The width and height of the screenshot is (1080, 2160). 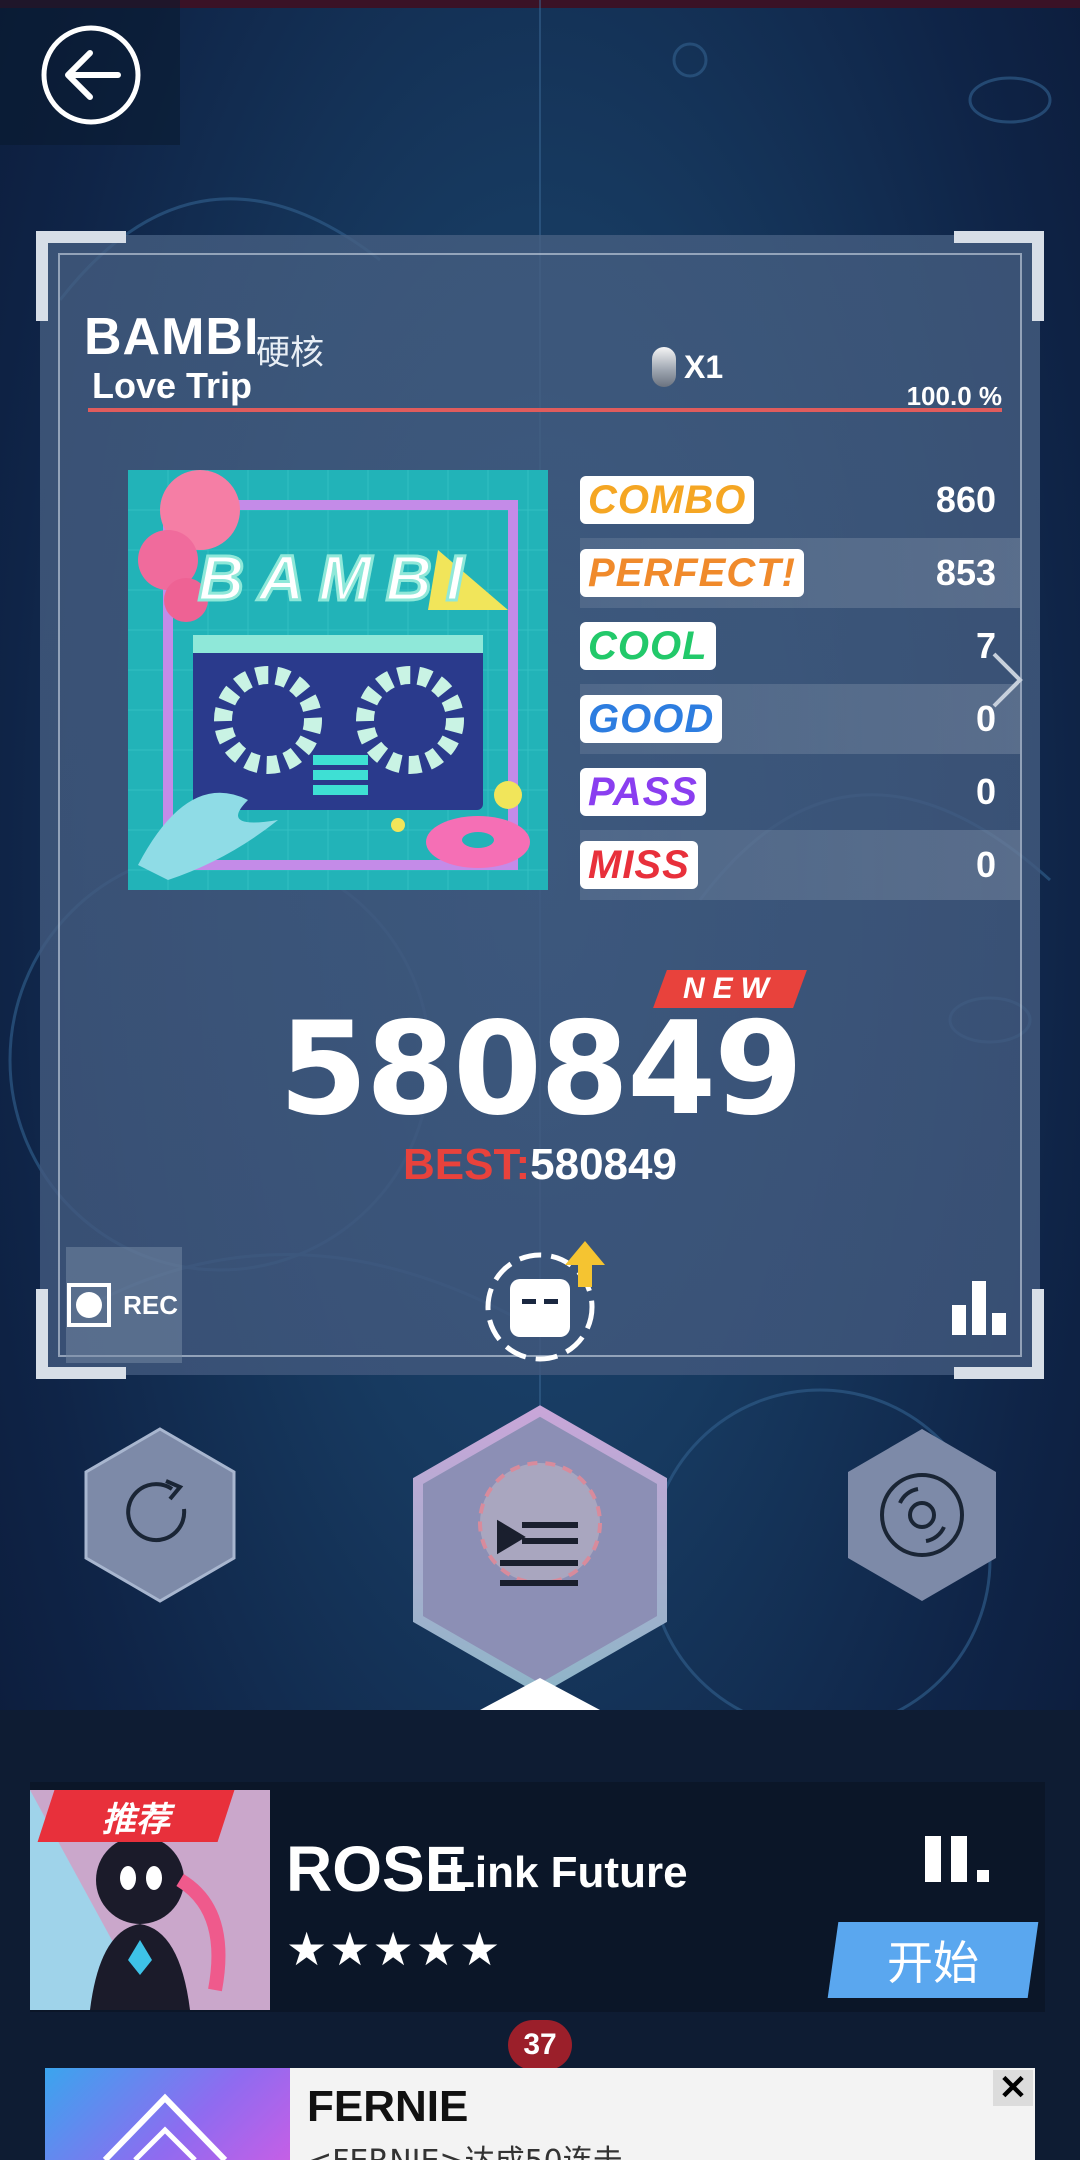 I want to click on album-cover: BAMBI, so click(x=338, y=680).